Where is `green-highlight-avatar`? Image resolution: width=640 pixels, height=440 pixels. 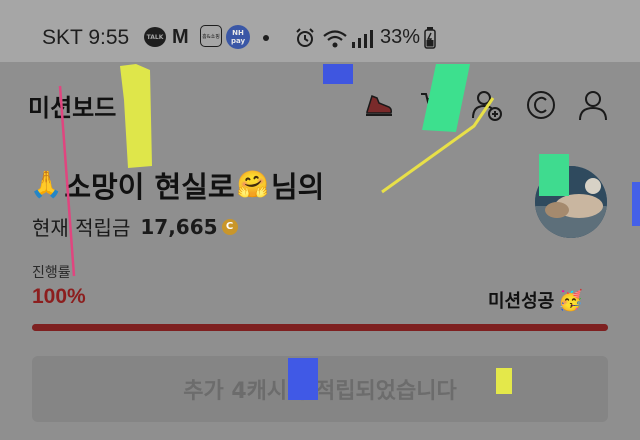
green-highlight-avatar is located at coordinates (554, 175).